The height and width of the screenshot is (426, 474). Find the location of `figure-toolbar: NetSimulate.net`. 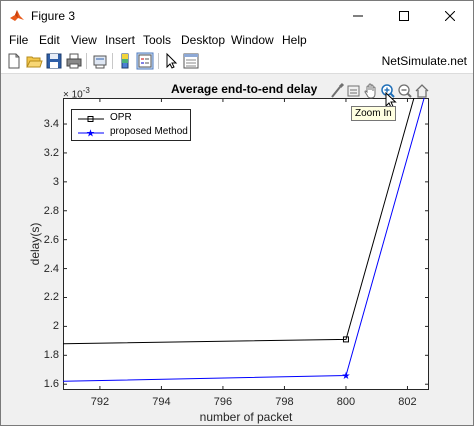

figure-toolbar: NetSimulate.net is located at coordinates (237, 61).